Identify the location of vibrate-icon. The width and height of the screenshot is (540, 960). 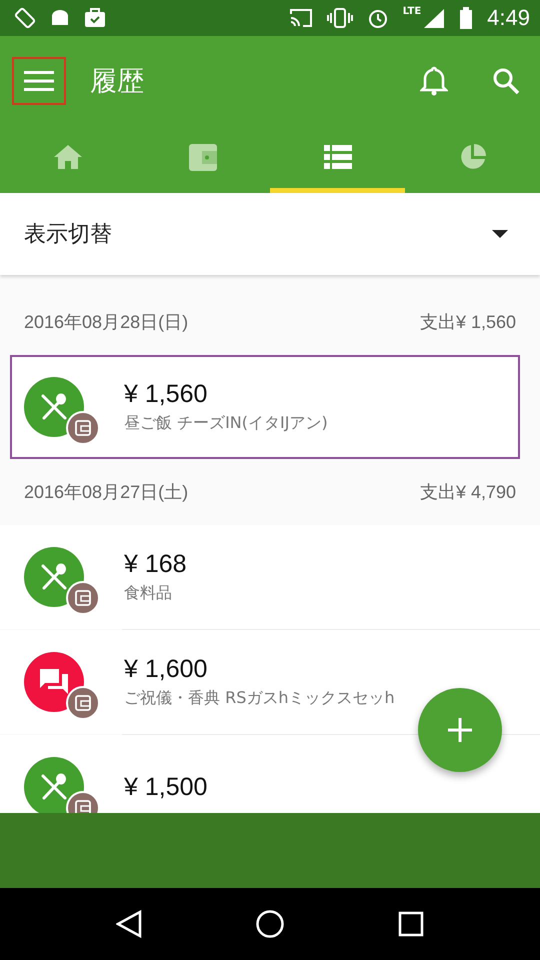
(339, 18).